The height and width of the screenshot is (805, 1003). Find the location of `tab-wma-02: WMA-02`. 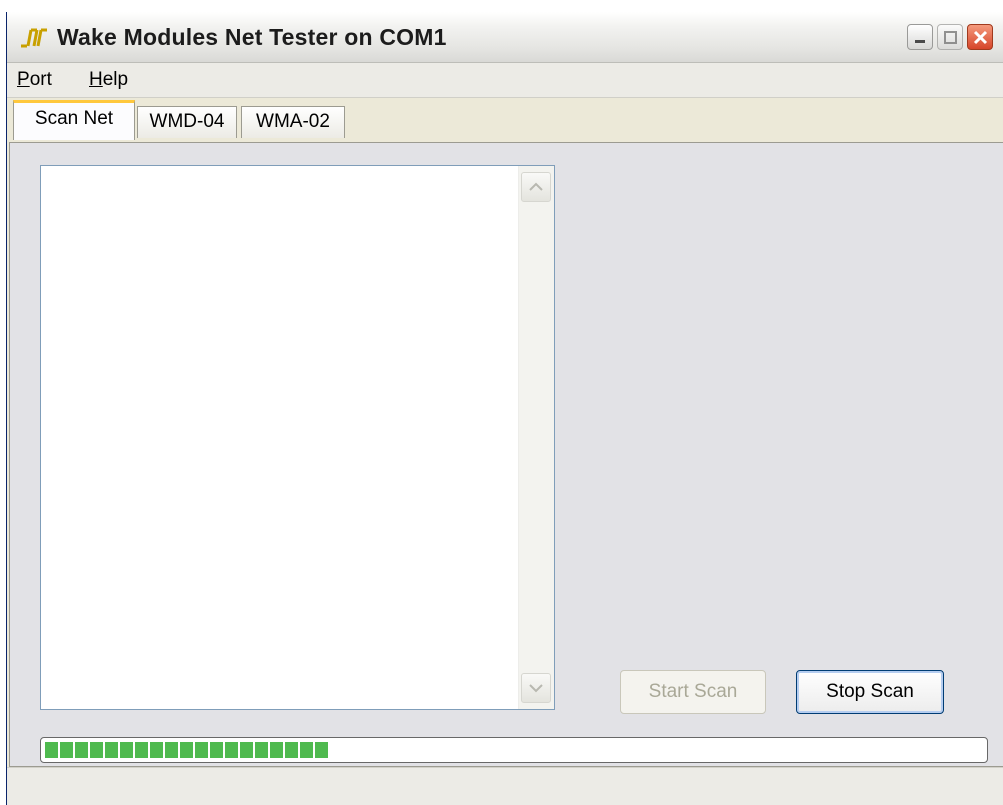

tab-wma-02: WMA-02 is located at coordinates (293, 122).